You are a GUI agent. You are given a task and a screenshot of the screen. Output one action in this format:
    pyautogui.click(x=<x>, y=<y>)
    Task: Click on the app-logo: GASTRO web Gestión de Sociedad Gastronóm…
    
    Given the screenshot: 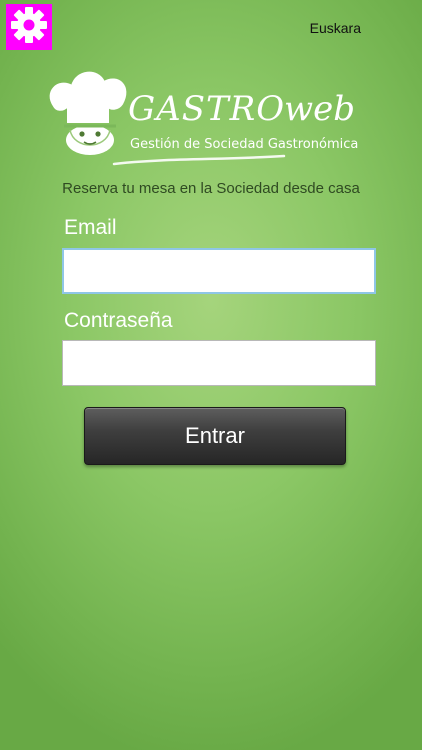 What is the action you would take?
    pyautogui.click(x=211, y=116)
    